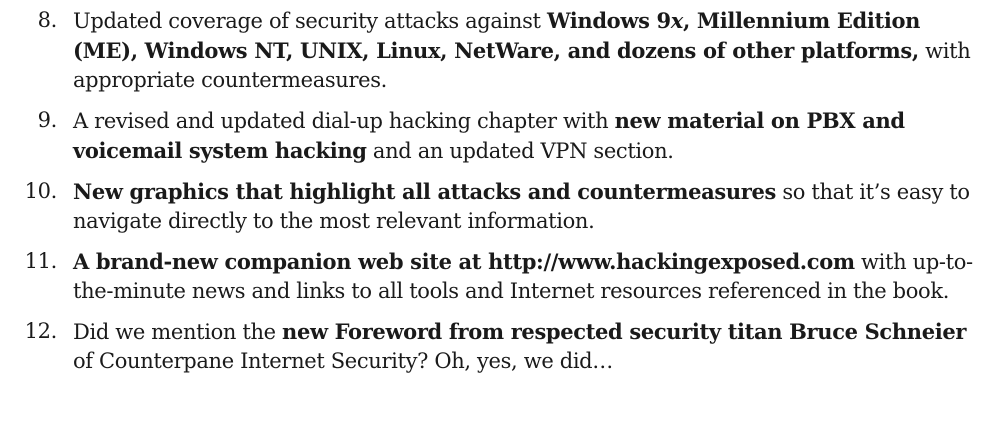 The height and width of the screenshot is (430, 1002). I want to click on item-number: 9., so click(47, 120).